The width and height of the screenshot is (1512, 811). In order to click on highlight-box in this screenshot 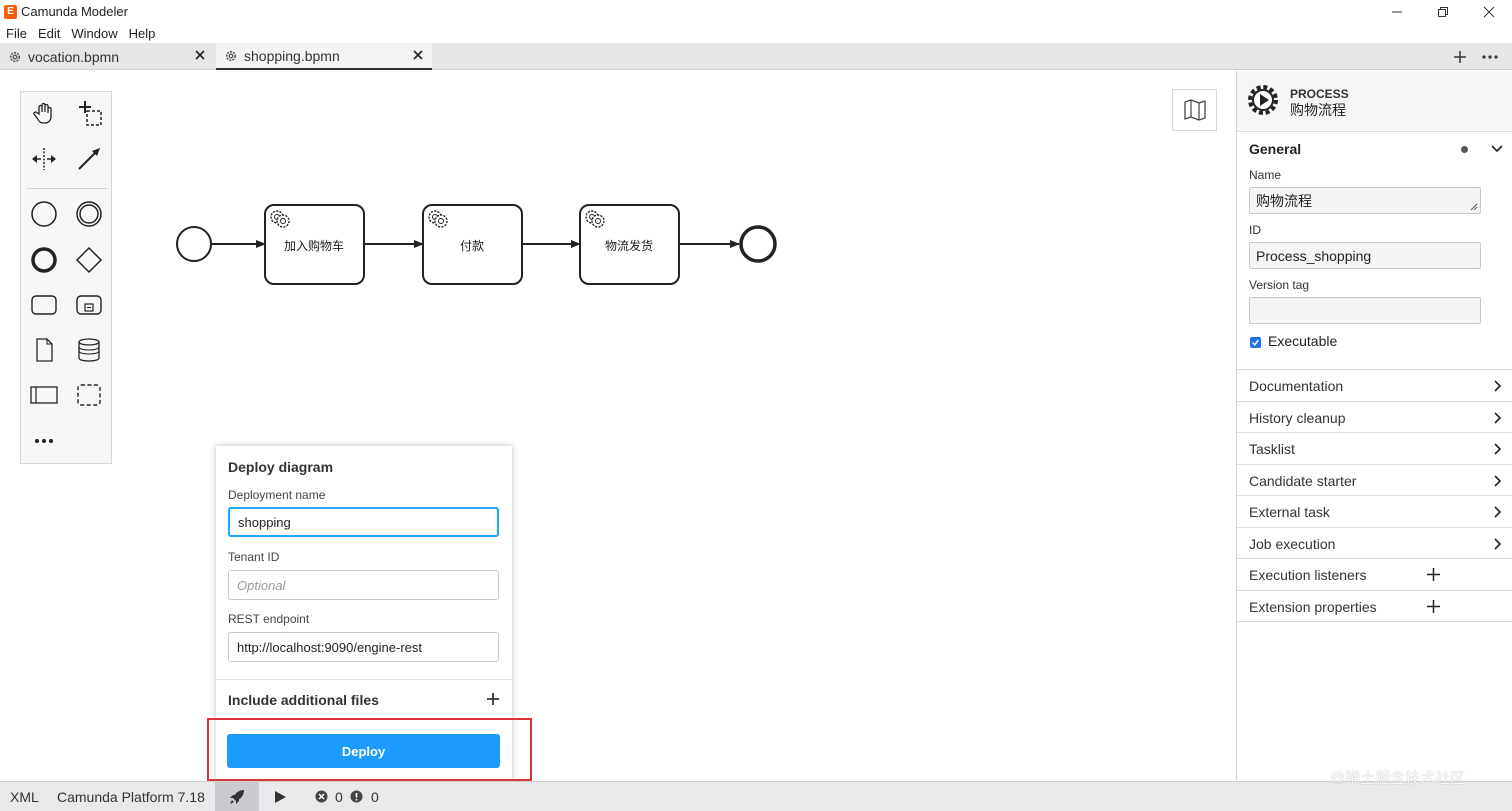, I will do `click(369, 749)`.